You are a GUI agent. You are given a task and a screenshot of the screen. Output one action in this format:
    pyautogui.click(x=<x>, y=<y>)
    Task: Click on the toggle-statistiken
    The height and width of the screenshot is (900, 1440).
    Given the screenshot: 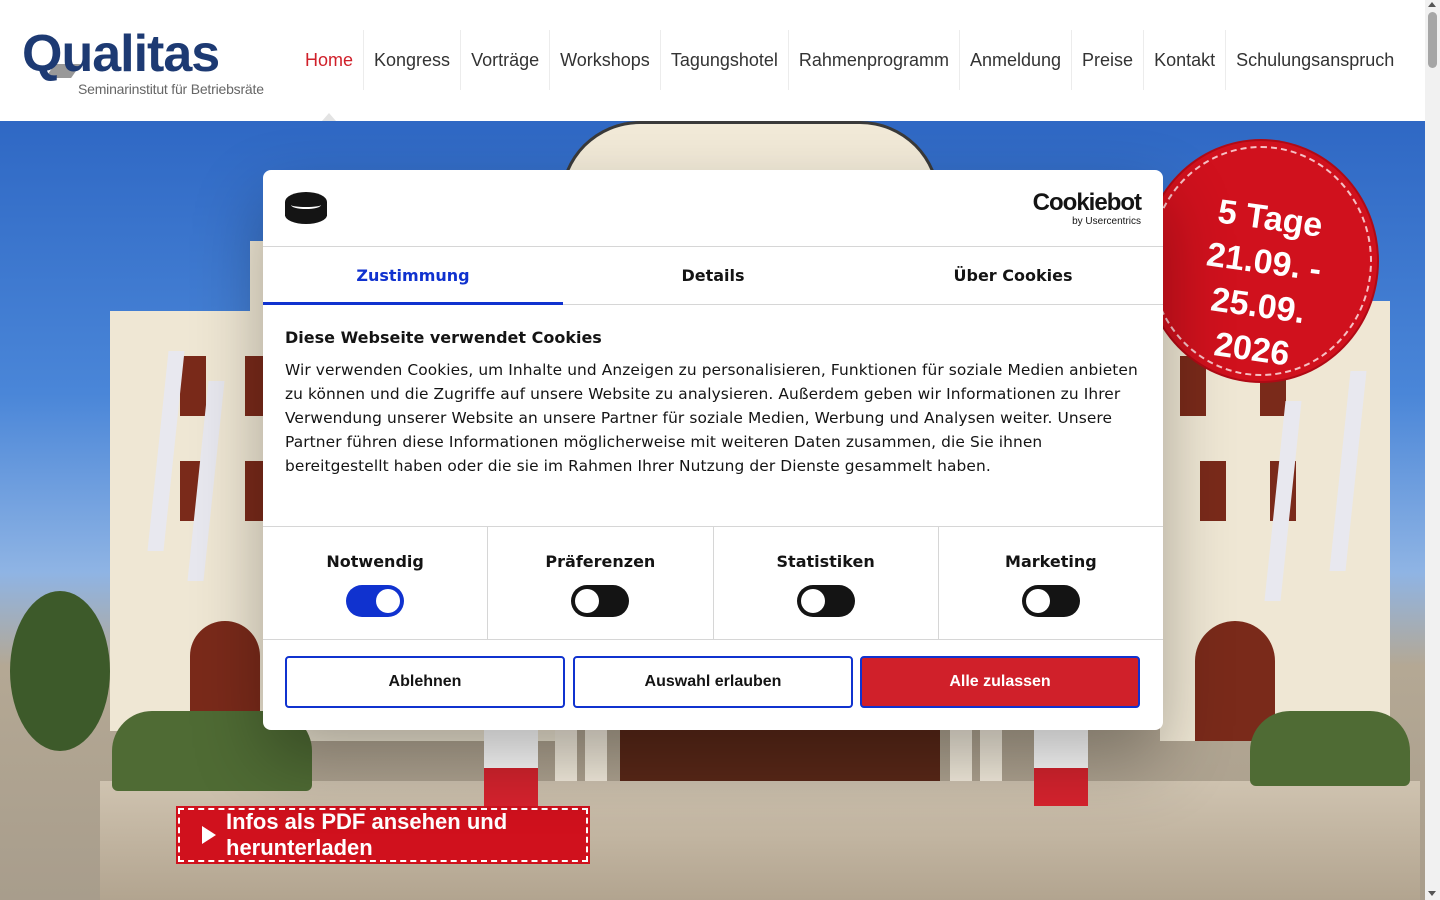 What is the action you would take?
    pyautogui.click(x=825, y=601)
    